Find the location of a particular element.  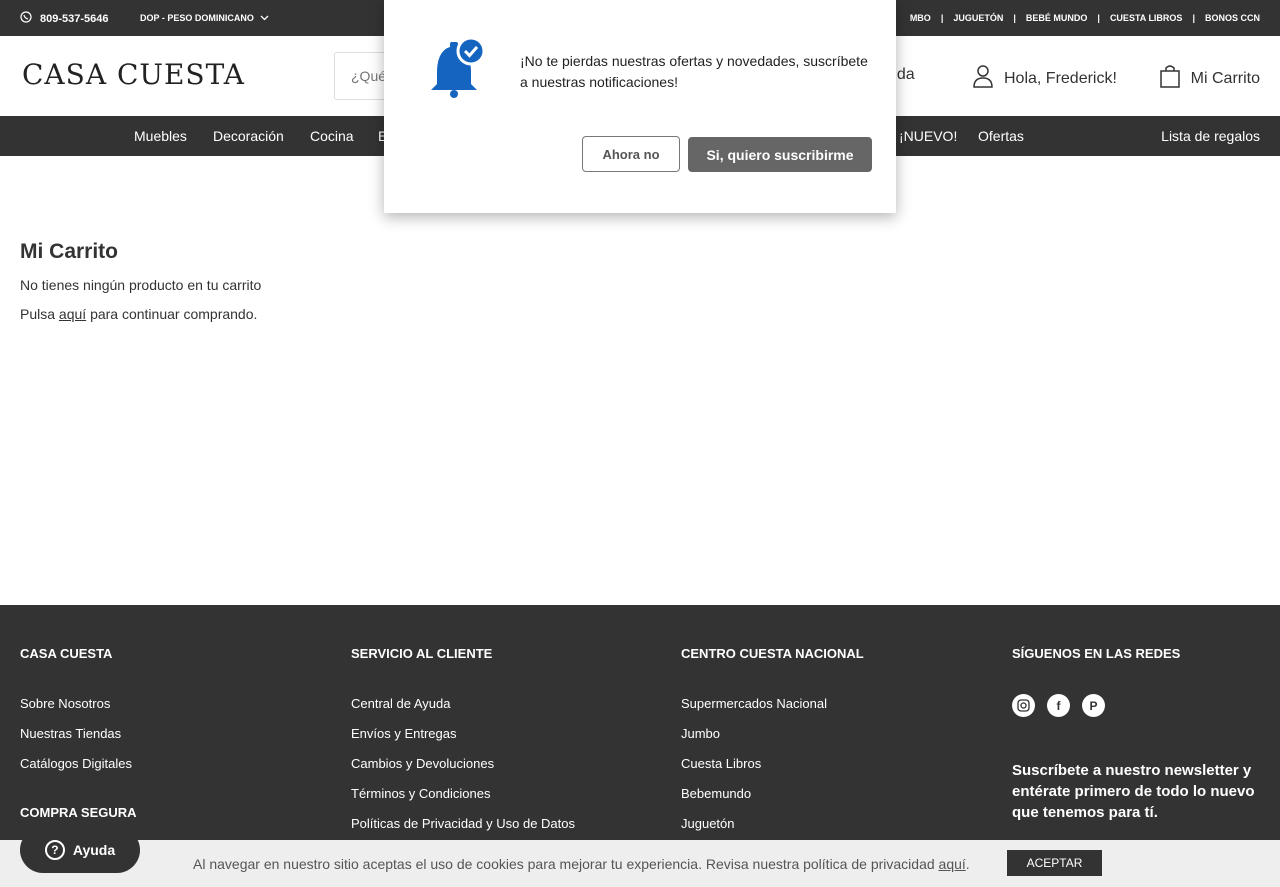

decline-button: Ahora no is located at coordinates (631, 154).